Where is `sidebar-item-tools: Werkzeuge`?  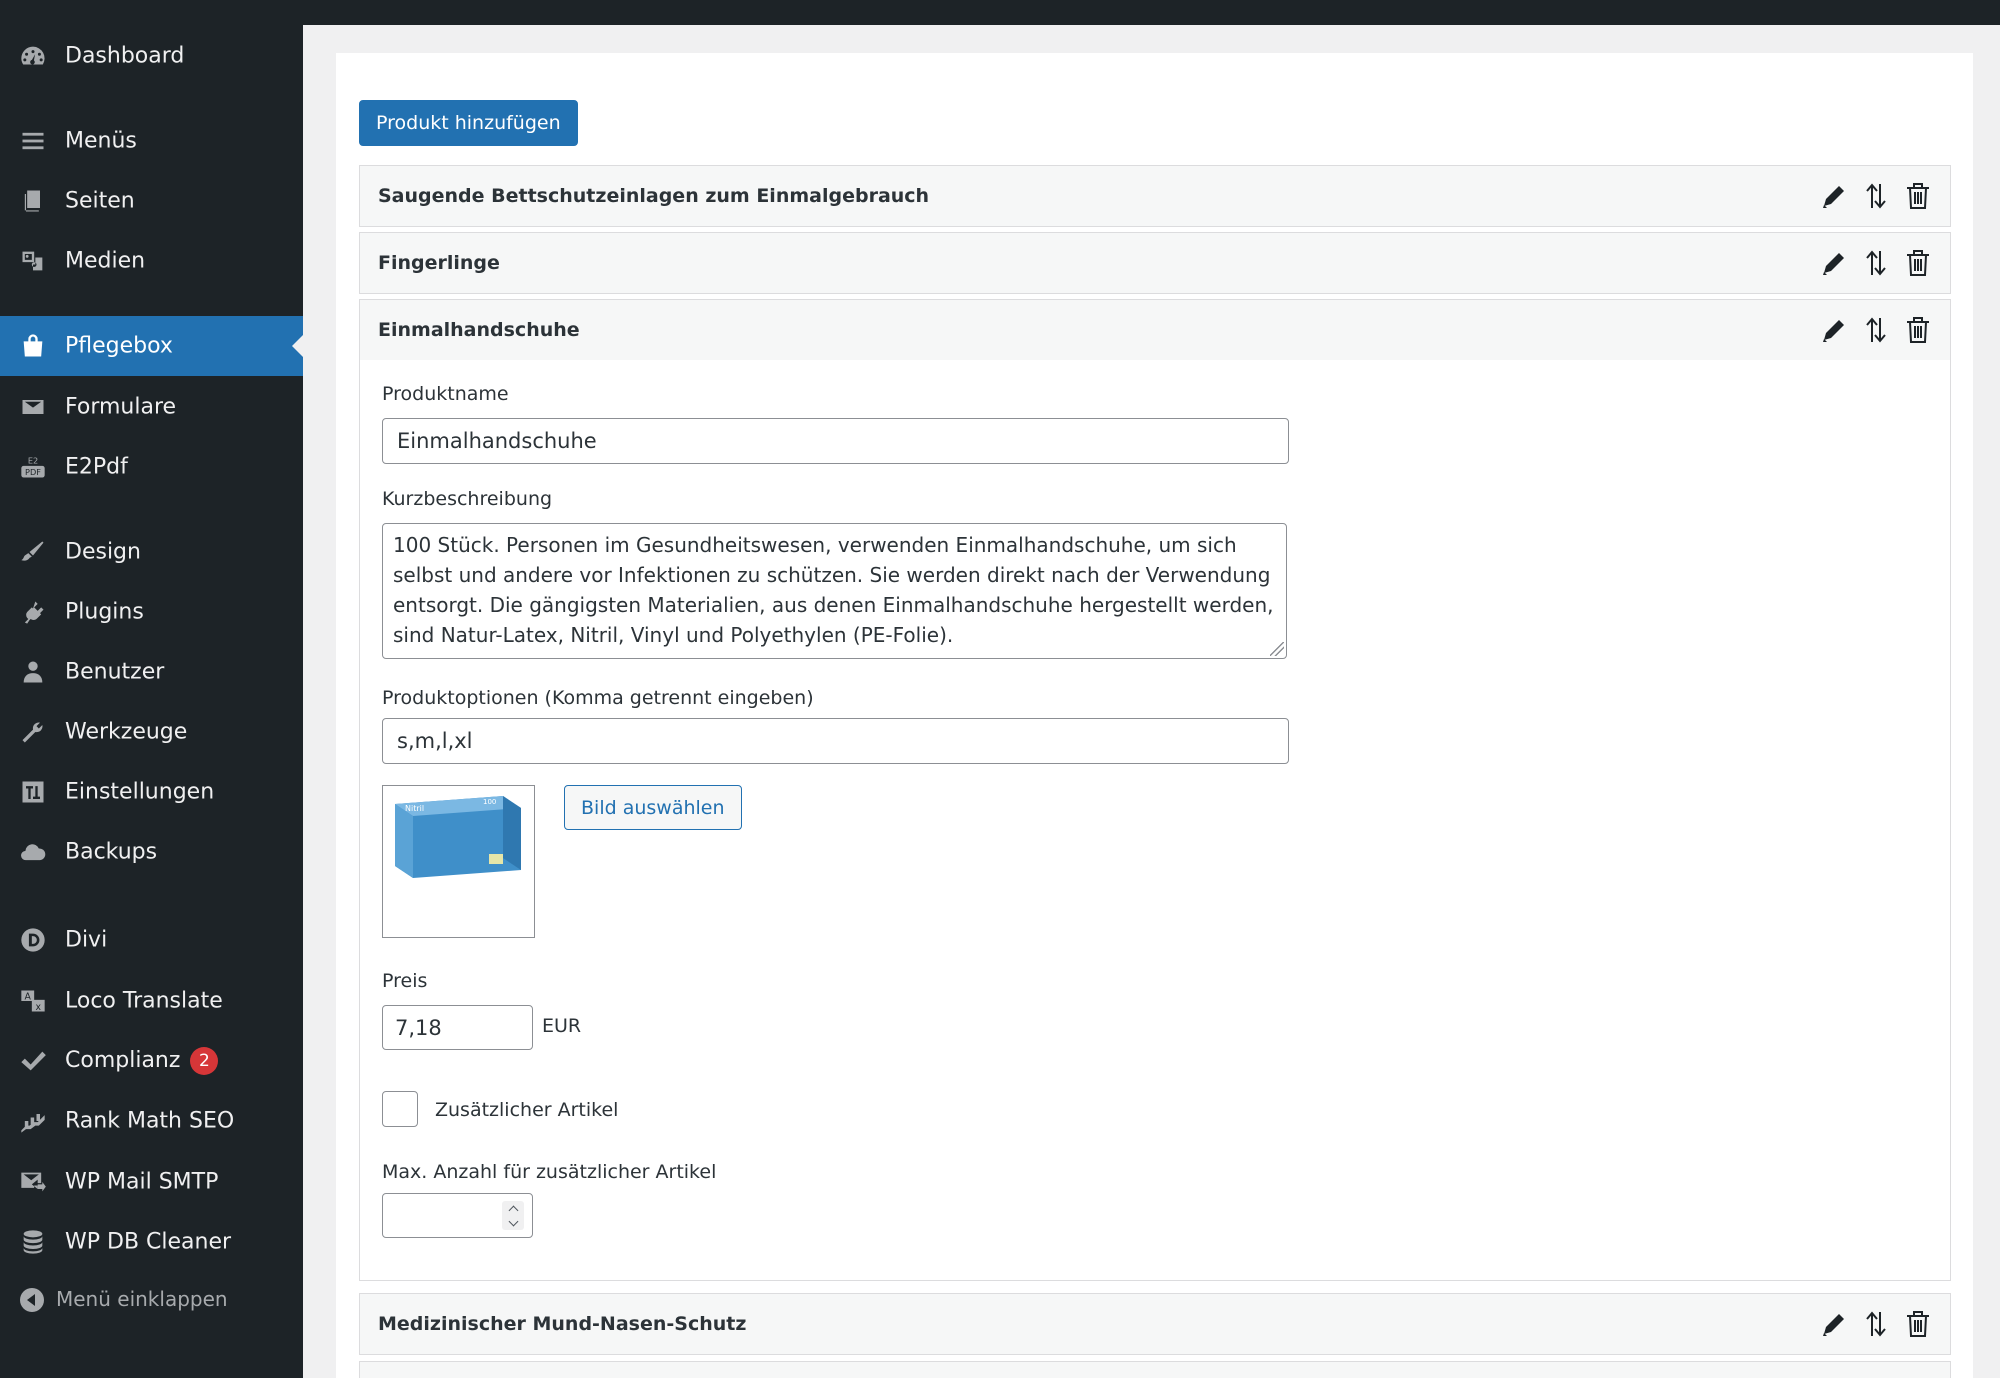
sidebar-item-tools: Werkzeuge is located at coordinates (151, 732).